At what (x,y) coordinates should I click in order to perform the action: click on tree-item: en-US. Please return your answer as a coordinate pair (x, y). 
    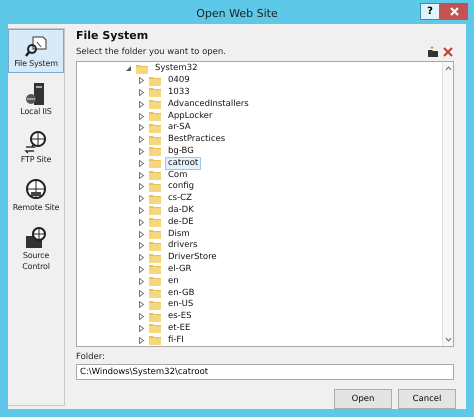
    Looking at the image, I should click on (180, 305).